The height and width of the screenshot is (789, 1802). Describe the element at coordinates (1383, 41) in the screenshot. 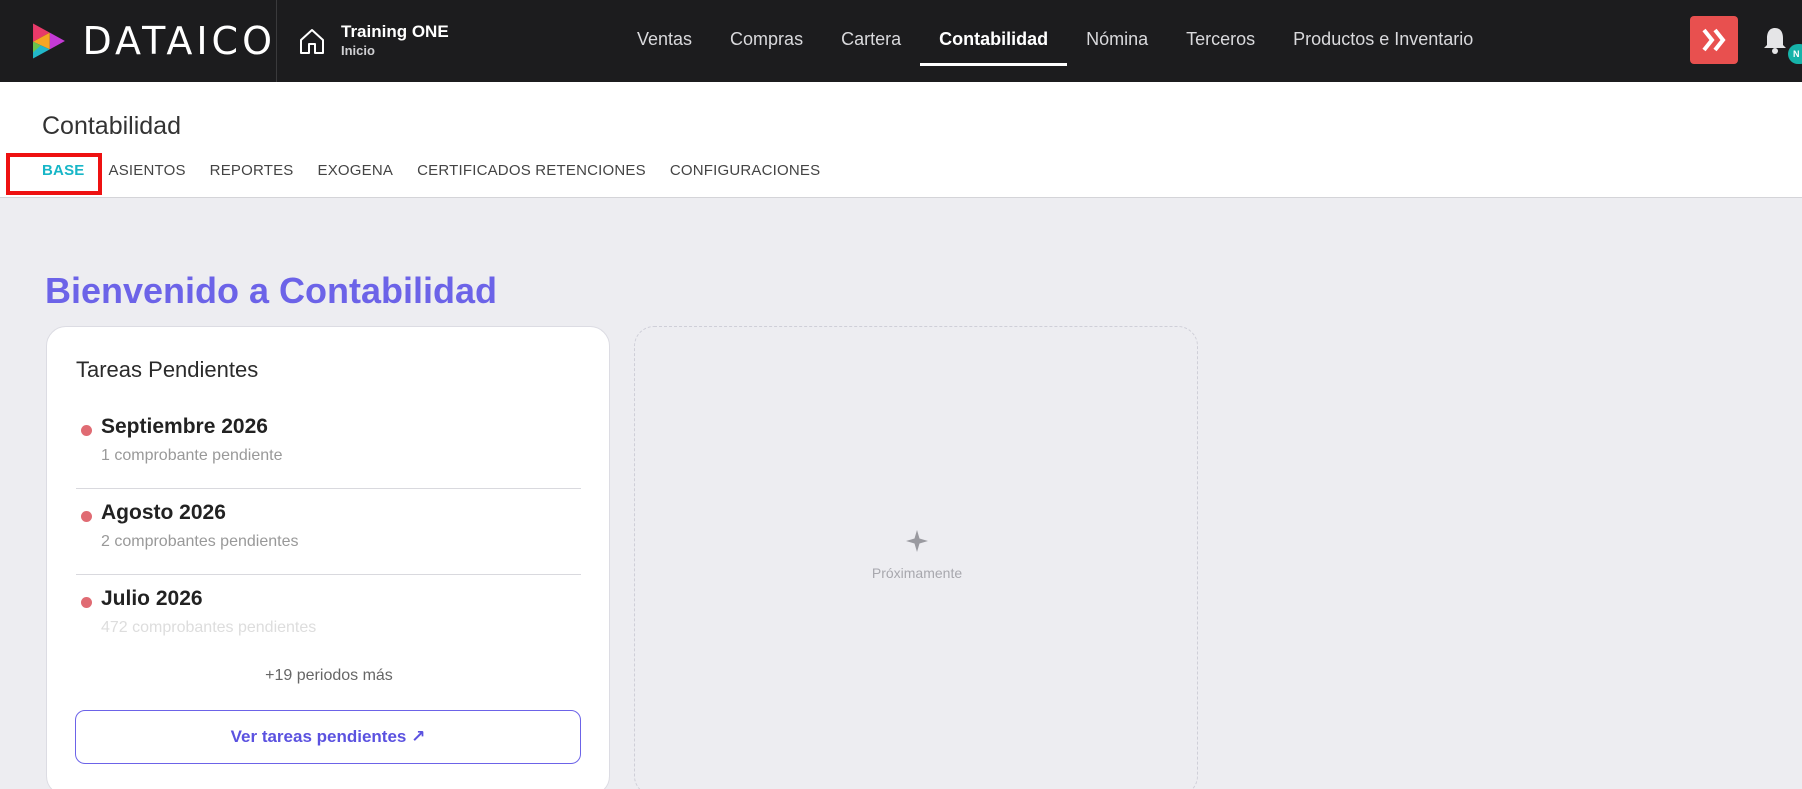

I see `nav-item-productos-inventario: Productos e Inventario` at that location.